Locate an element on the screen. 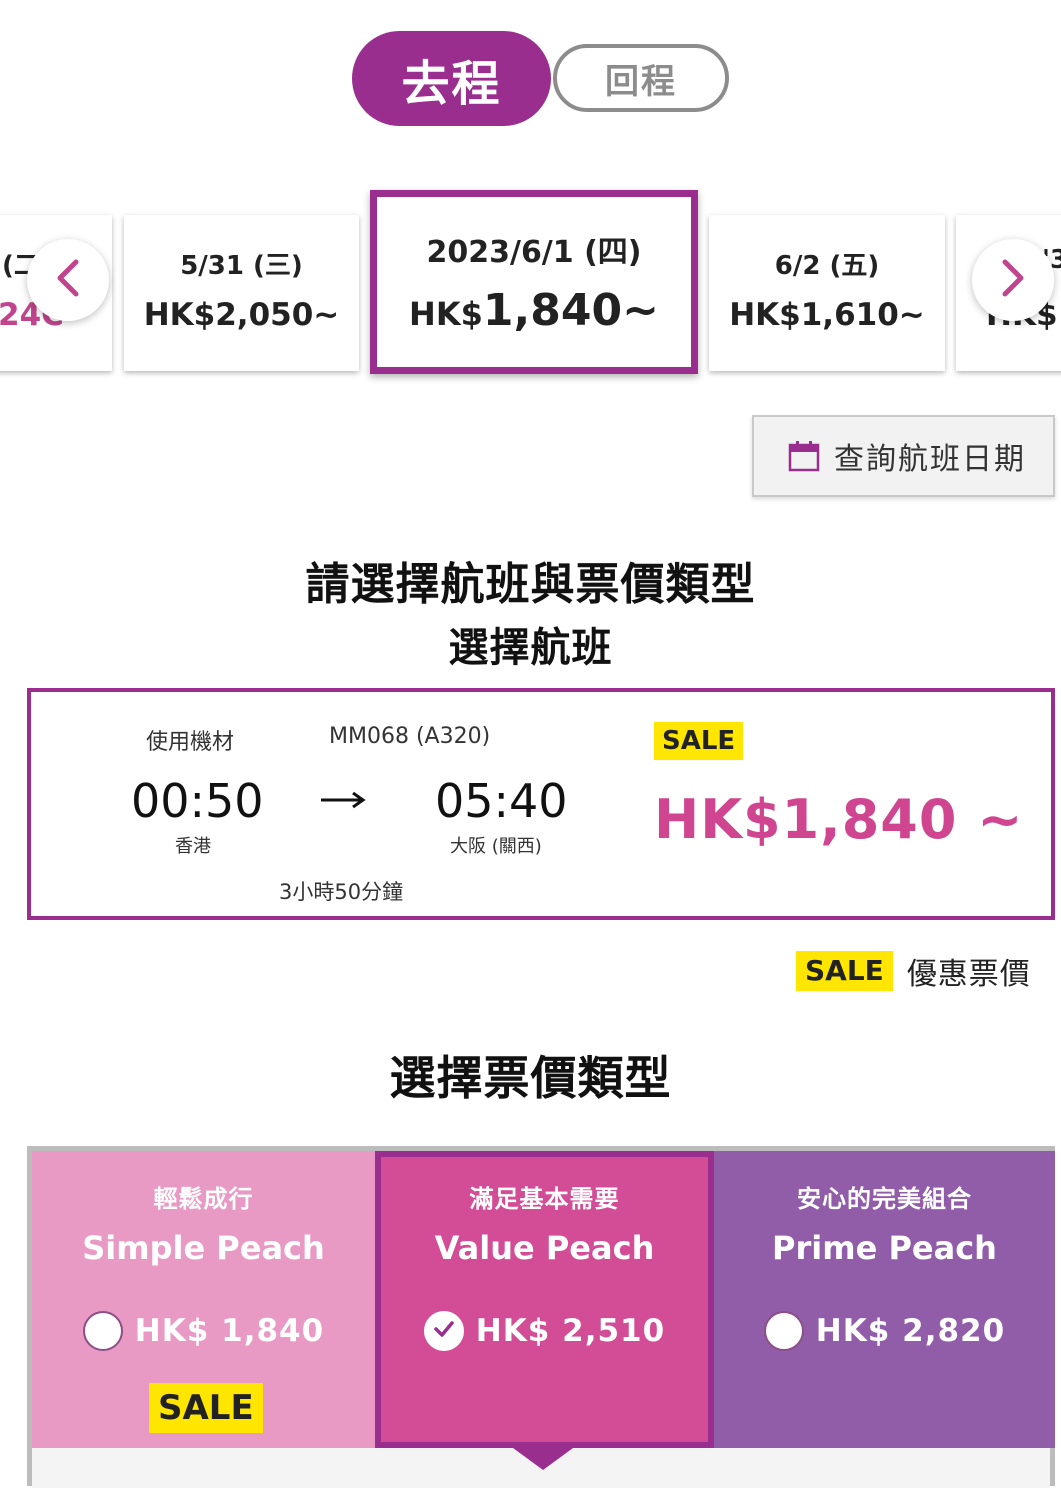 This screenshot has width=1061, height=1488. fare-price: HK$ 1,840 is located at coordinates (229, 1331).